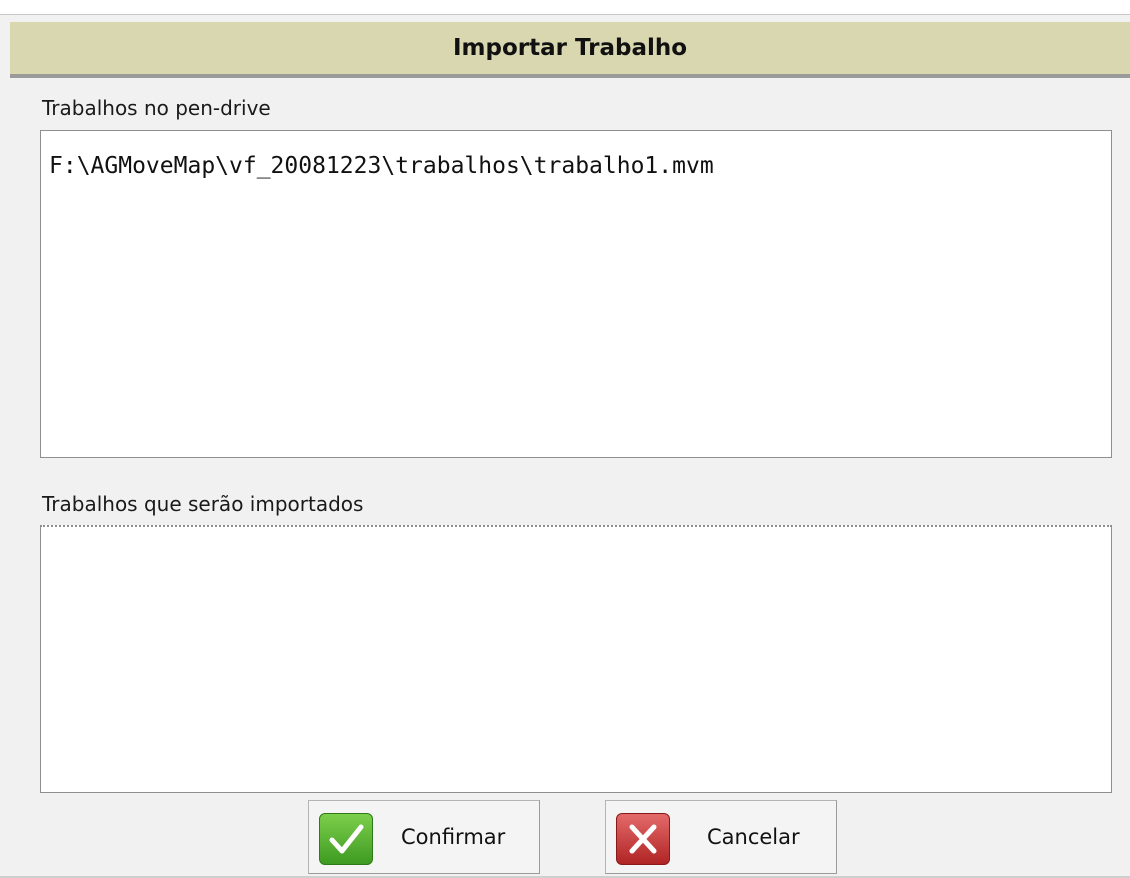 This screenshot has height=878, width=1130. Describe the element at coordinates (643, 839) in the screenshot. I see `close-icon` at that location.